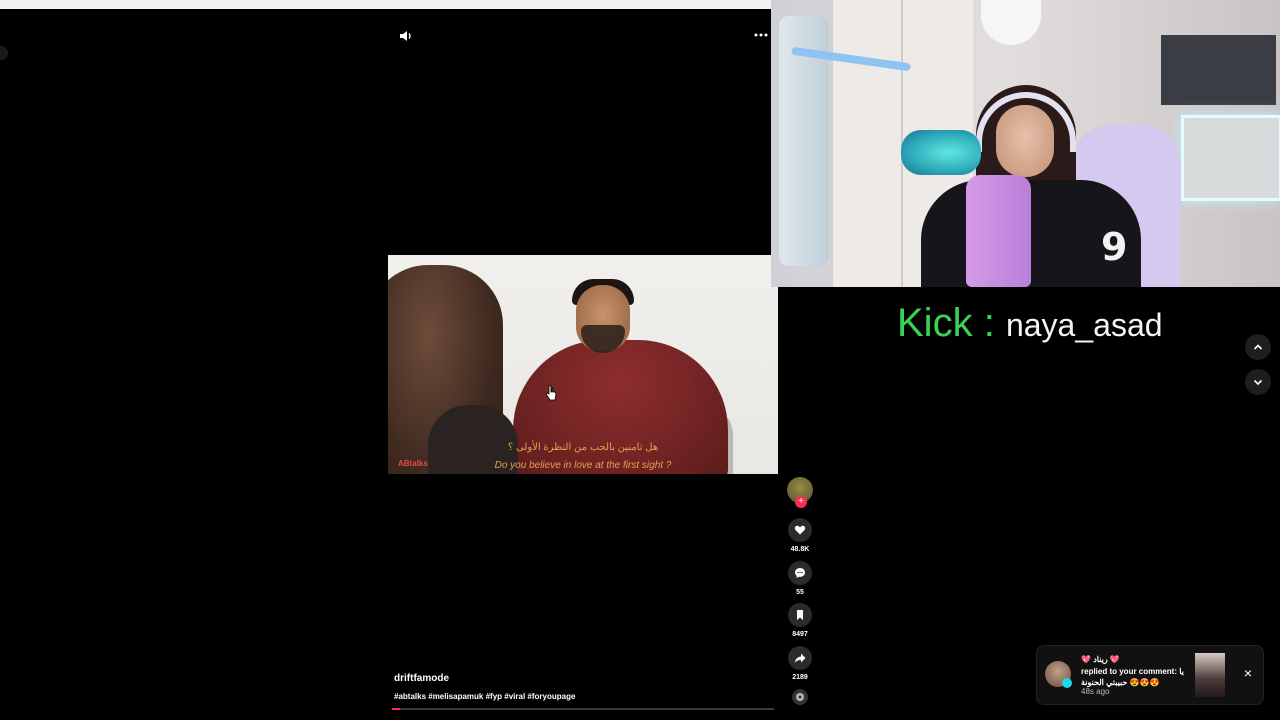 This screenshot has width=1280, height=720. I want to click on share-icon, so click(800, 658).